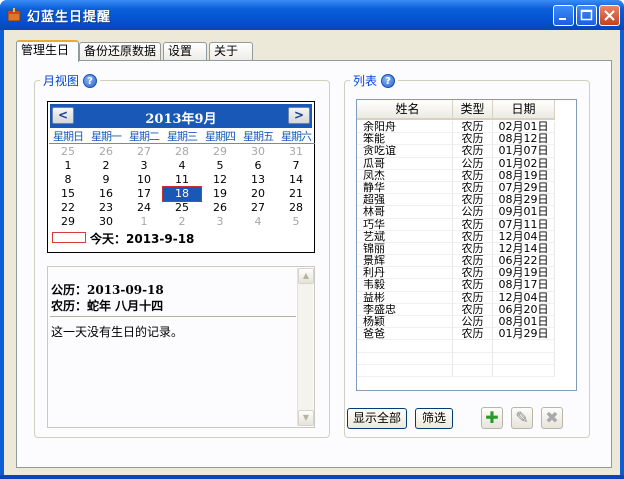 The width and height of the screenshot is (624, 479). Describe the element at coordinates (377, 418) in the screenshot. I see `show-all-button: 显示全部` at that location.